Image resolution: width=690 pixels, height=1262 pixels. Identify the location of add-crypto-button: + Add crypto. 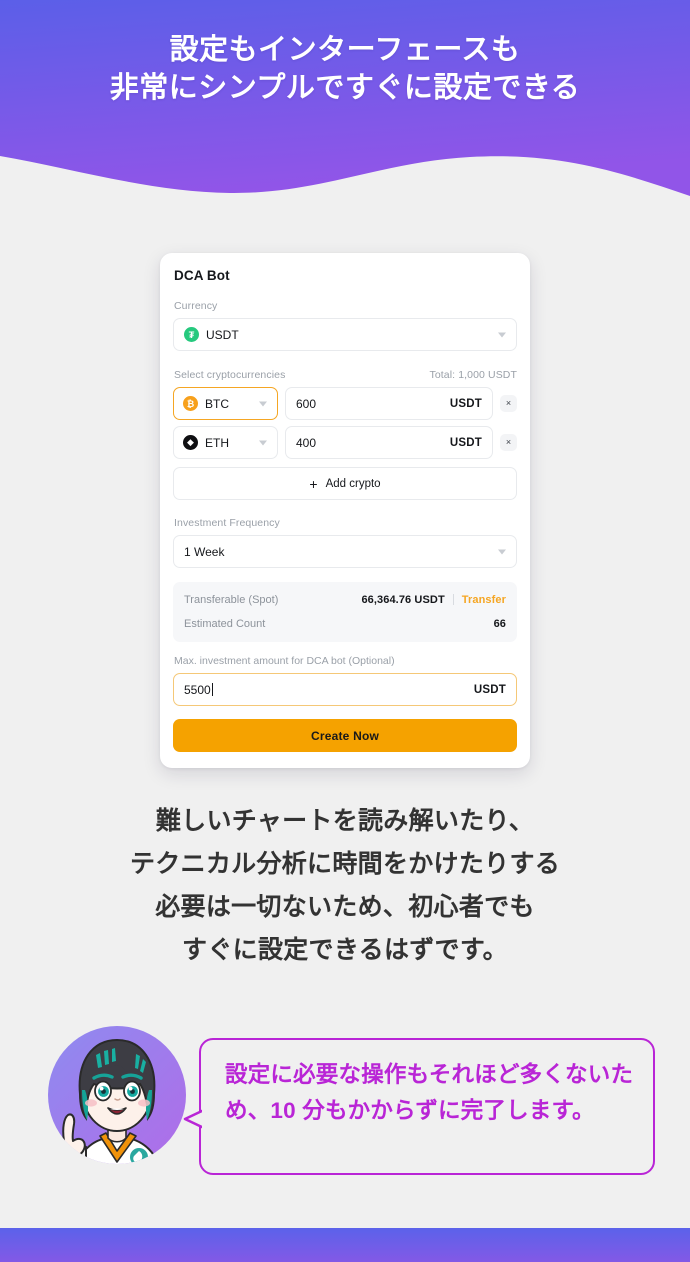
(345, 483).